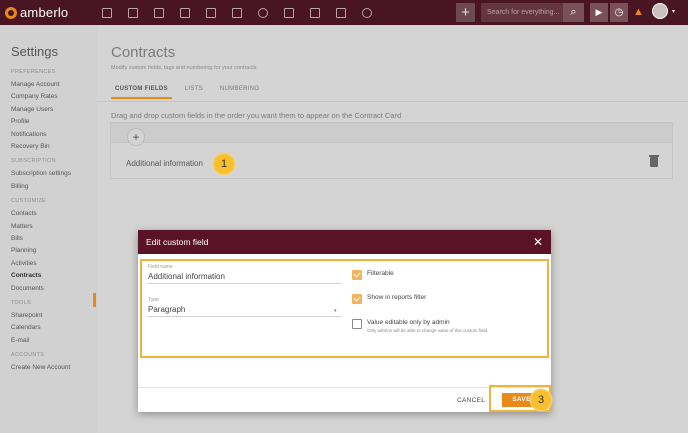 The width and height of the screenshot is (688, 433). I want to click on step-badge-3: 3, so click(541, 400).